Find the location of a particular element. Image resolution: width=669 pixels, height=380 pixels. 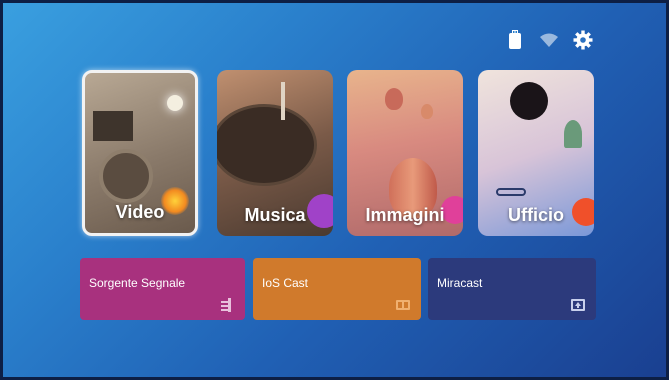

sorgente-segnale-button: Sorgente Segnale is located at coordinates (162, 289).